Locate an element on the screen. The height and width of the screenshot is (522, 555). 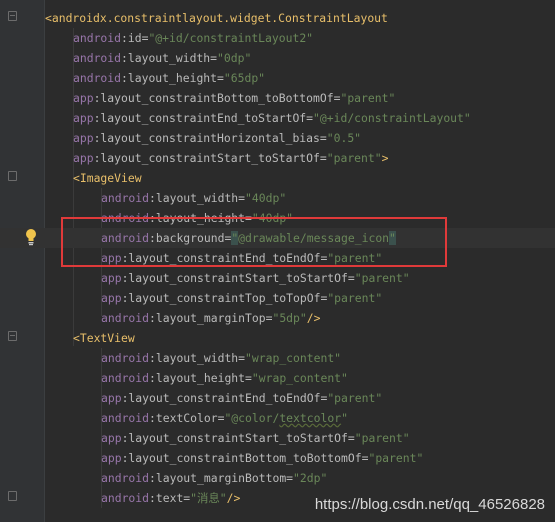
code-text: android:layout_width="wrap_content" is located at coordinates (221, 358).